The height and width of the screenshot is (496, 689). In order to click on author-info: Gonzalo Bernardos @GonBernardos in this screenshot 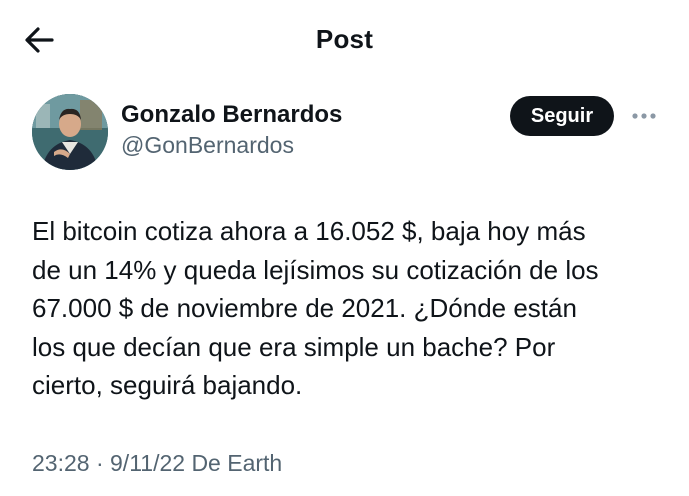, I will do `click(231, 130)`.